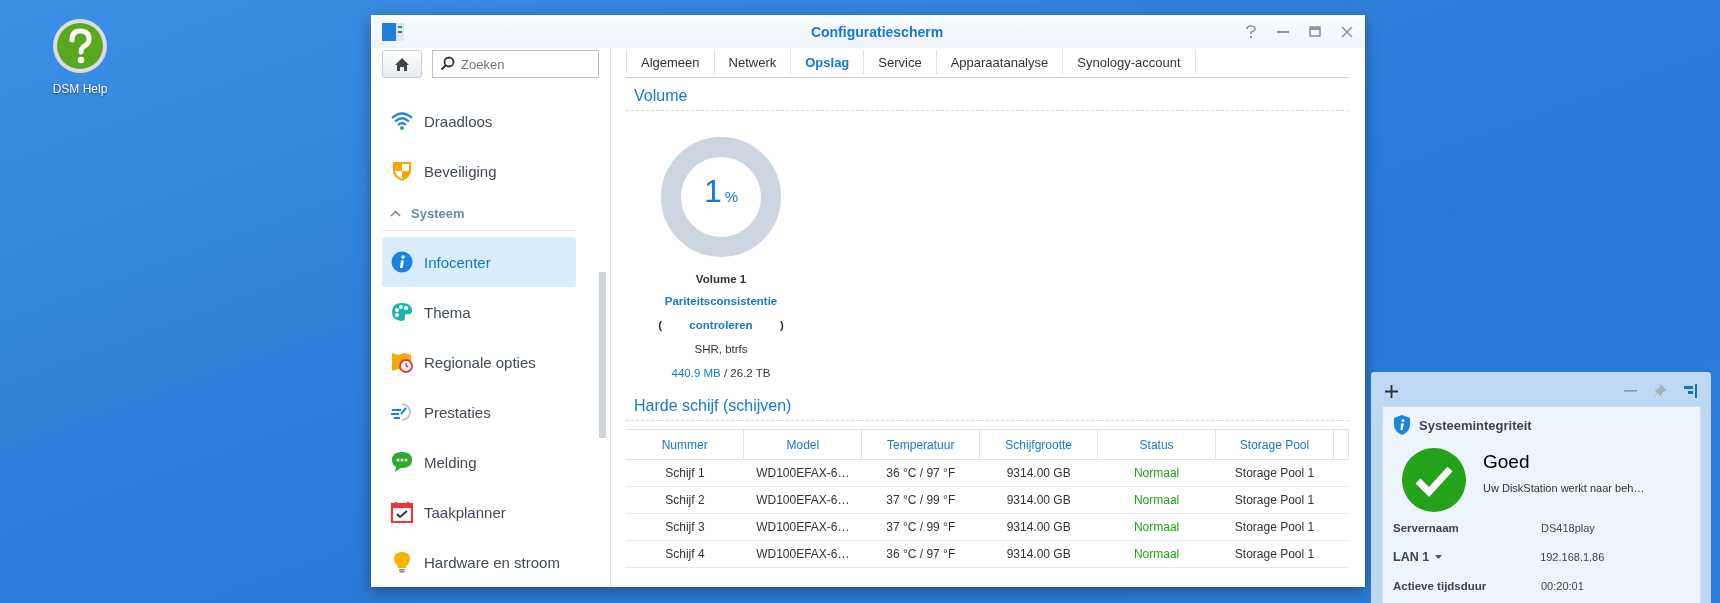 This screenshot has height=603, width=1720. Describe the element at coordinates (402, 121) in the screenshot. I see `wifi-icon` at that location.